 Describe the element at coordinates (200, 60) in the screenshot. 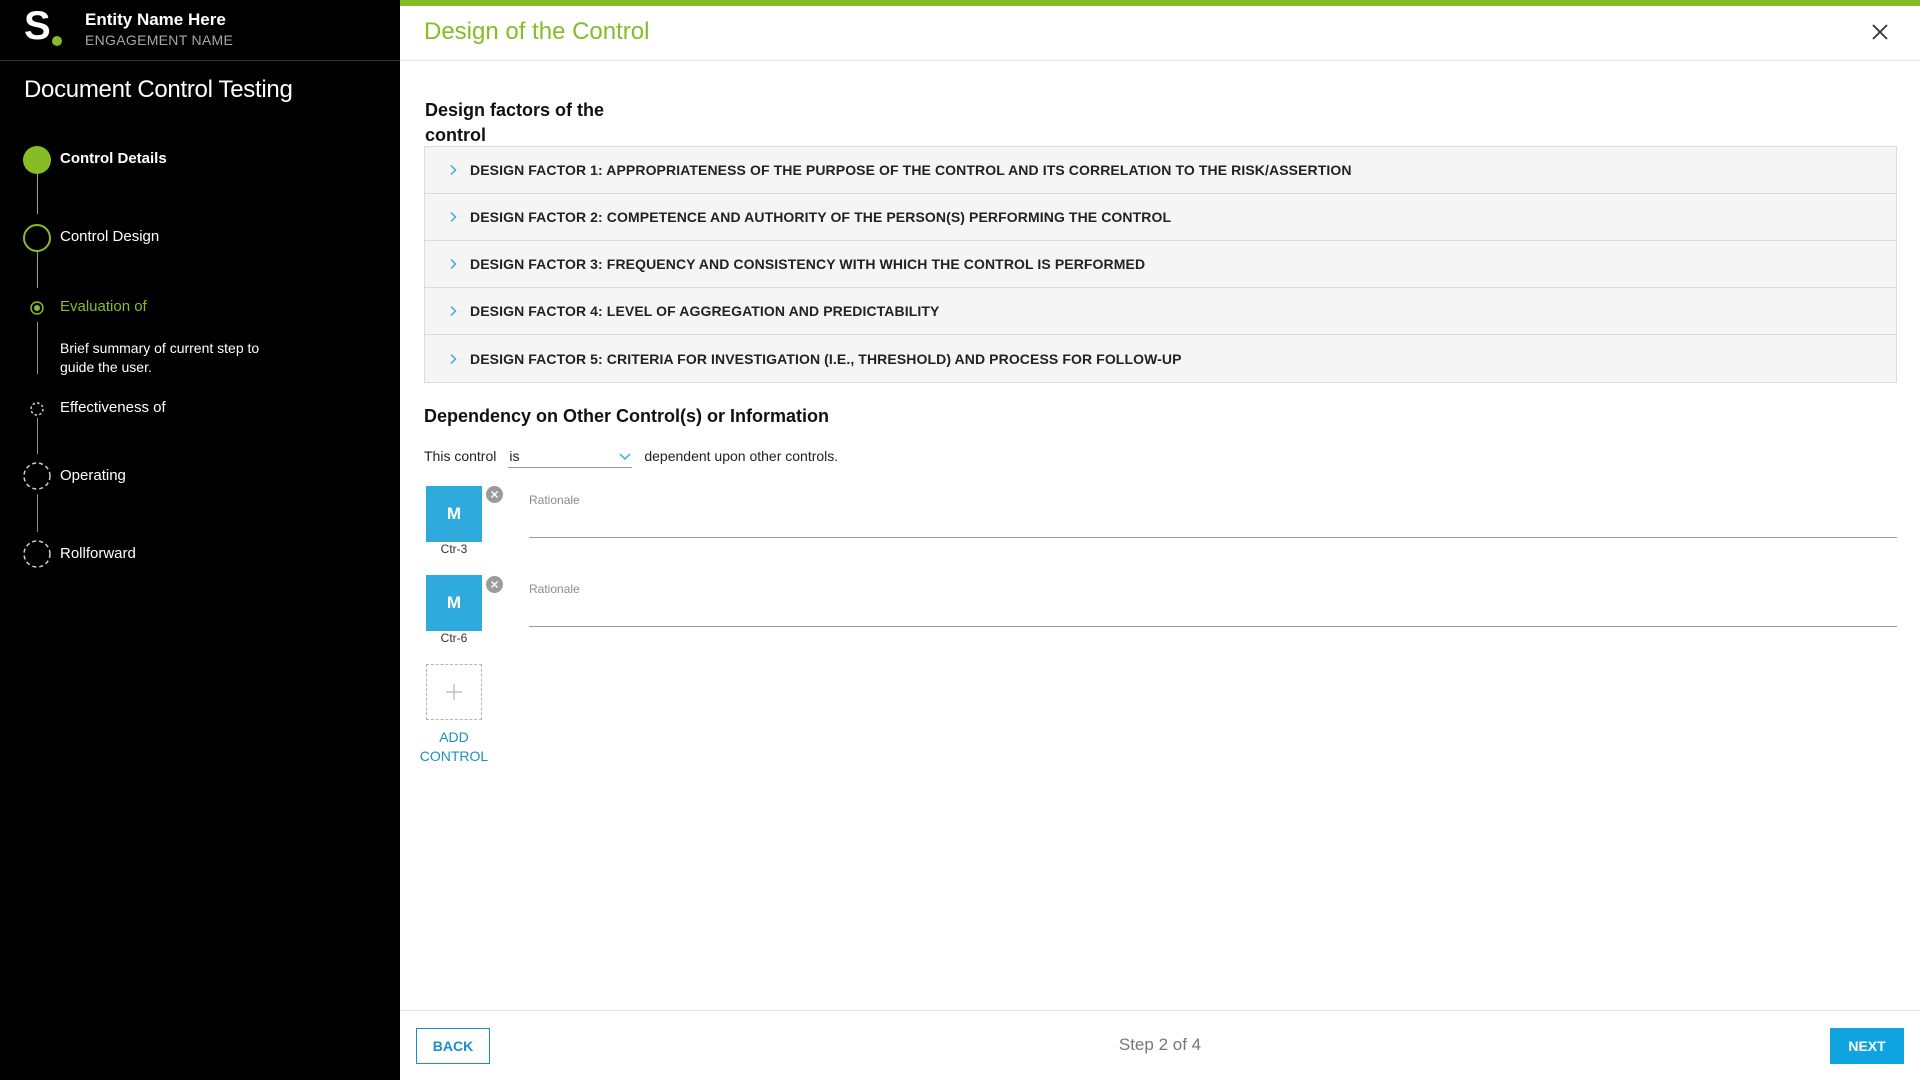

I see `sidebar-divider` at that location.